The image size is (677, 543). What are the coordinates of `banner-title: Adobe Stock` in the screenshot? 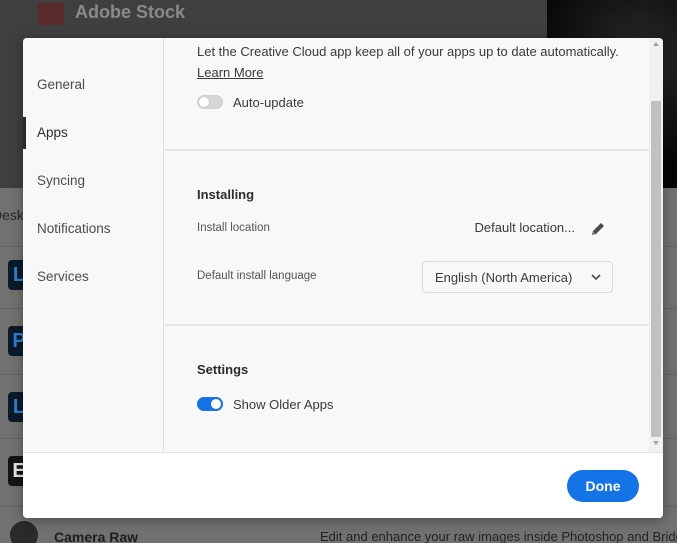 It's located at (130, 12).